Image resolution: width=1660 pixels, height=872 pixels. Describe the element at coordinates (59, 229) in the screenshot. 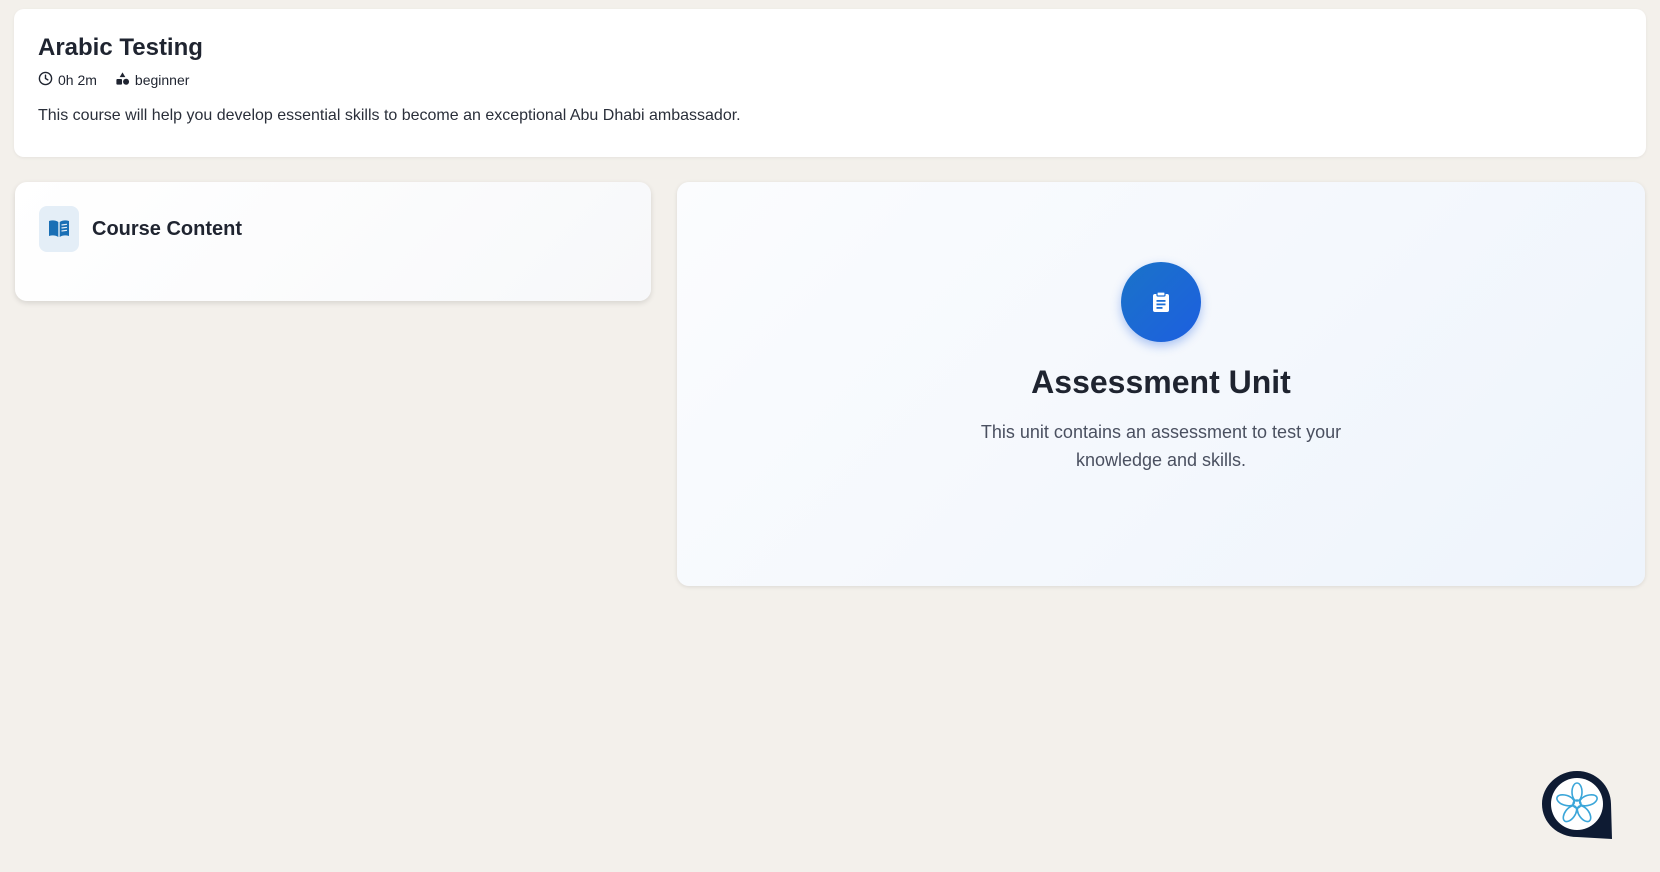

I see `book-icon` at that location.